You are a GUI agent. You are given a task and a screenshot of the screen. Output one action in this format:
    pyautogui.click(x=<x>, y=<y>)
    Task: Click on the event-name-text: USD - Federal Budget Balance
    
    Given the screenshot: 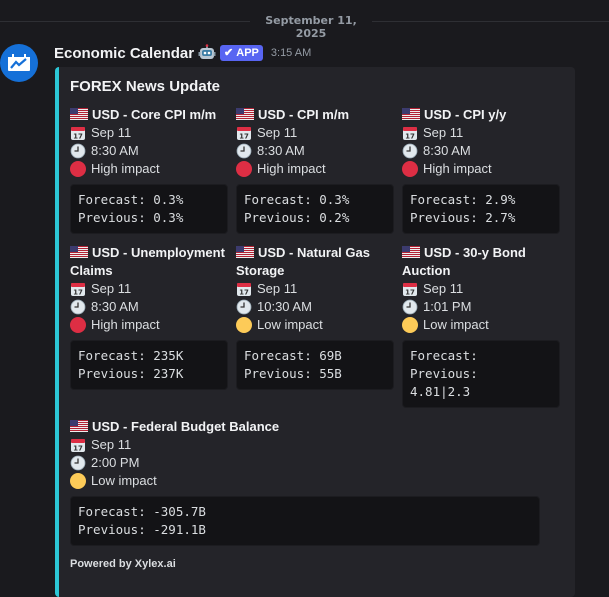 What is the action you would take?
    pyautogui.click(x=186, y=426)
    